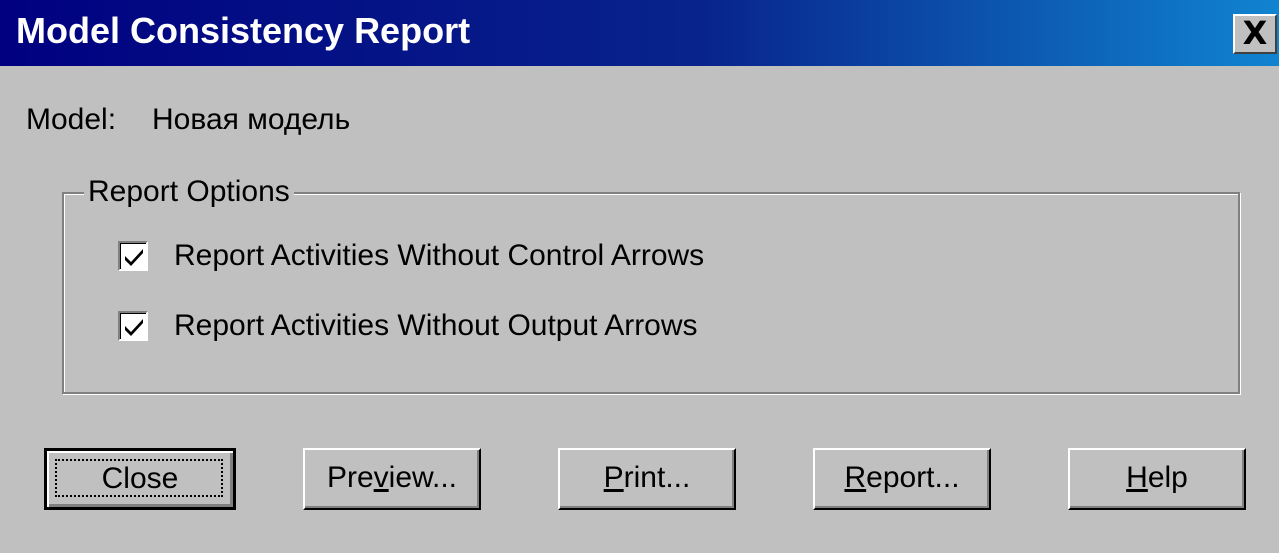  Describe the element at coordinates (1137, 477) in the screenshot. I see `help-mnemonic: H` at that location.